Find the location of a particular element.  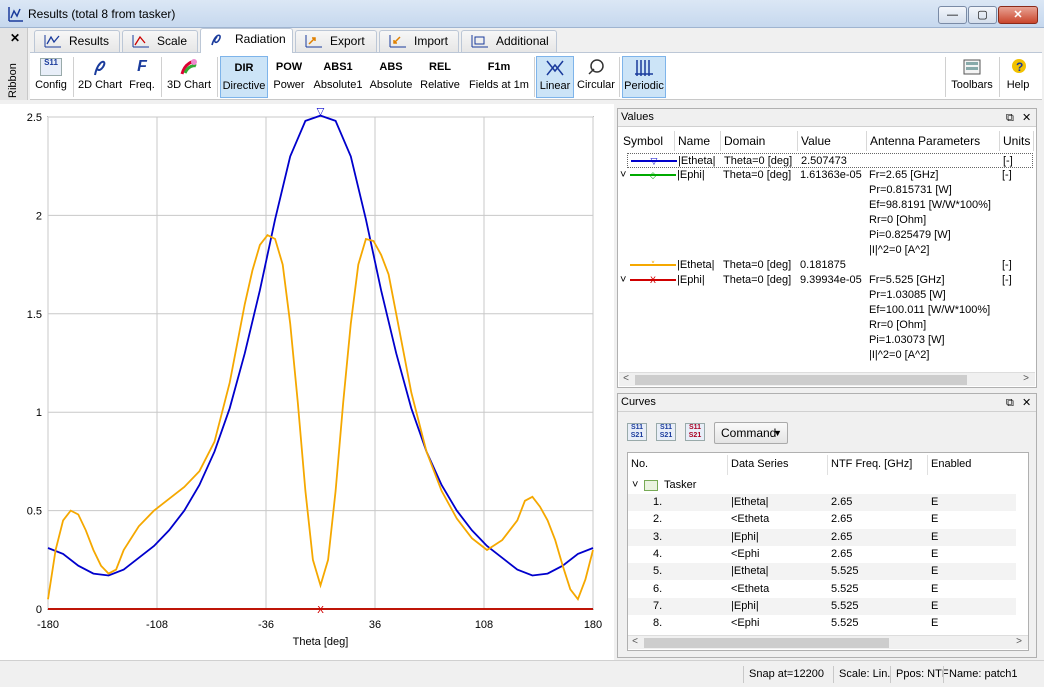

directive-button: DIR Directive is located at coordinates (244, 77).